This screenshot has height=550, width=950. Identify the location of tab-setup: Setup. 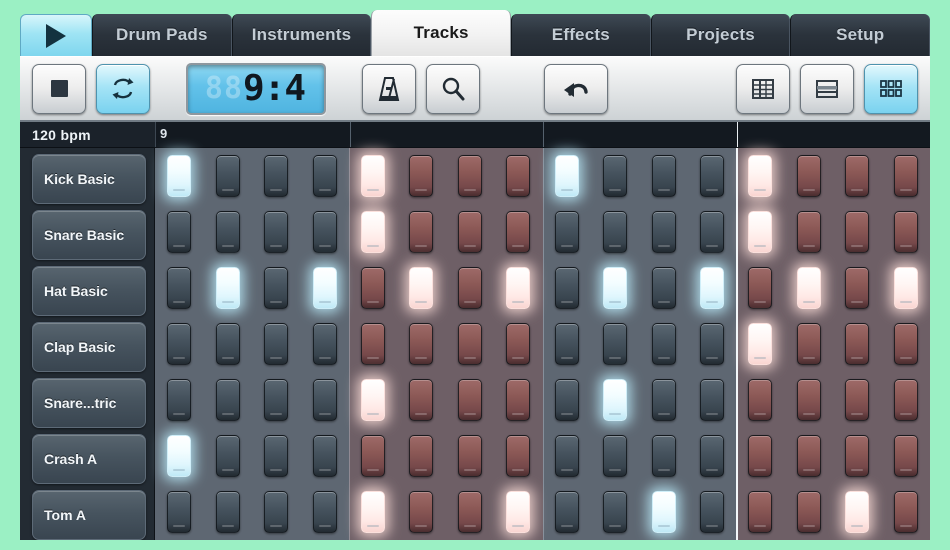
(860, 35).